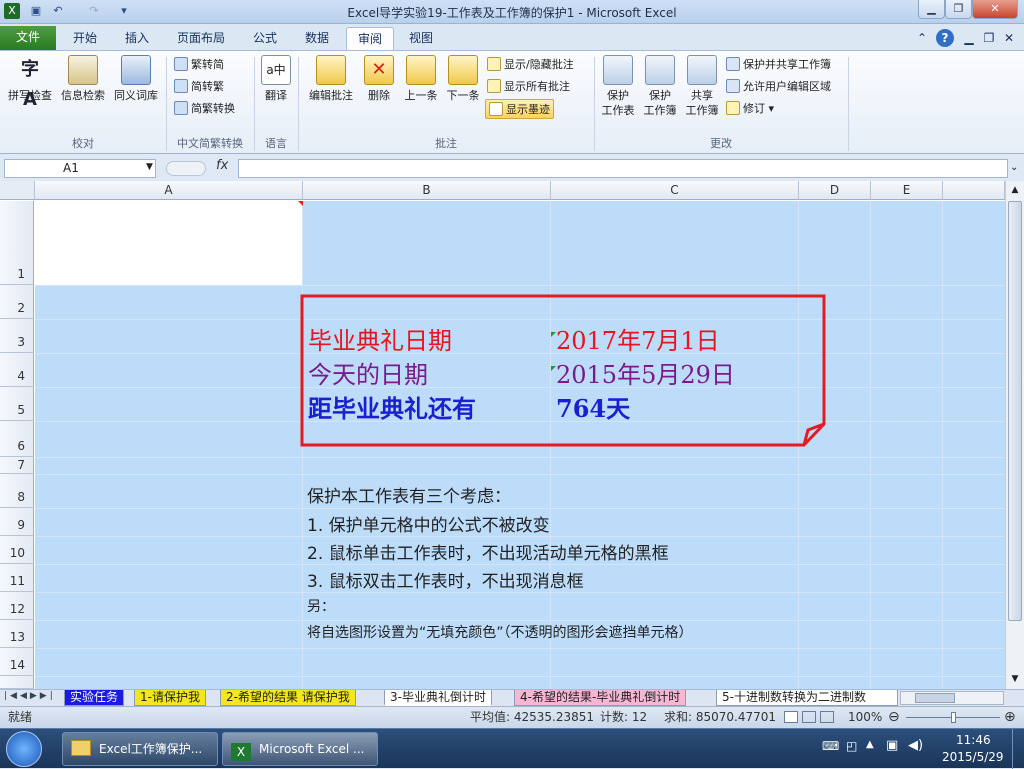 Image resolution: width=1024 pixels, height=769 pixels. I want to click on cell-b8: 保护本工作表有三个考虑：, so click(409, 494).